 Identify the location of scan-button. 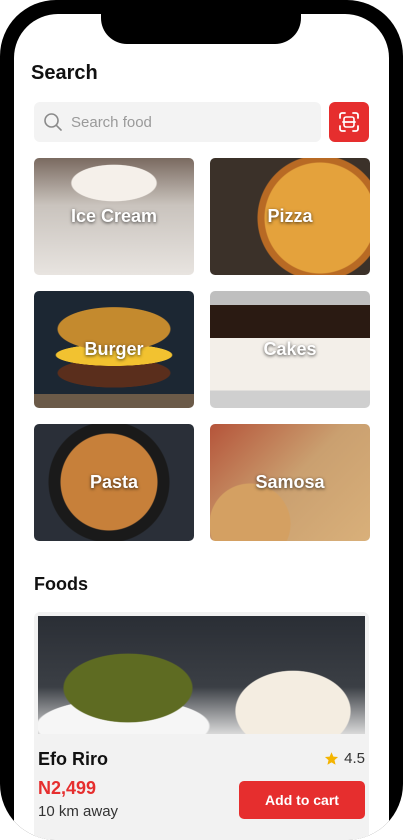
(349, 122).